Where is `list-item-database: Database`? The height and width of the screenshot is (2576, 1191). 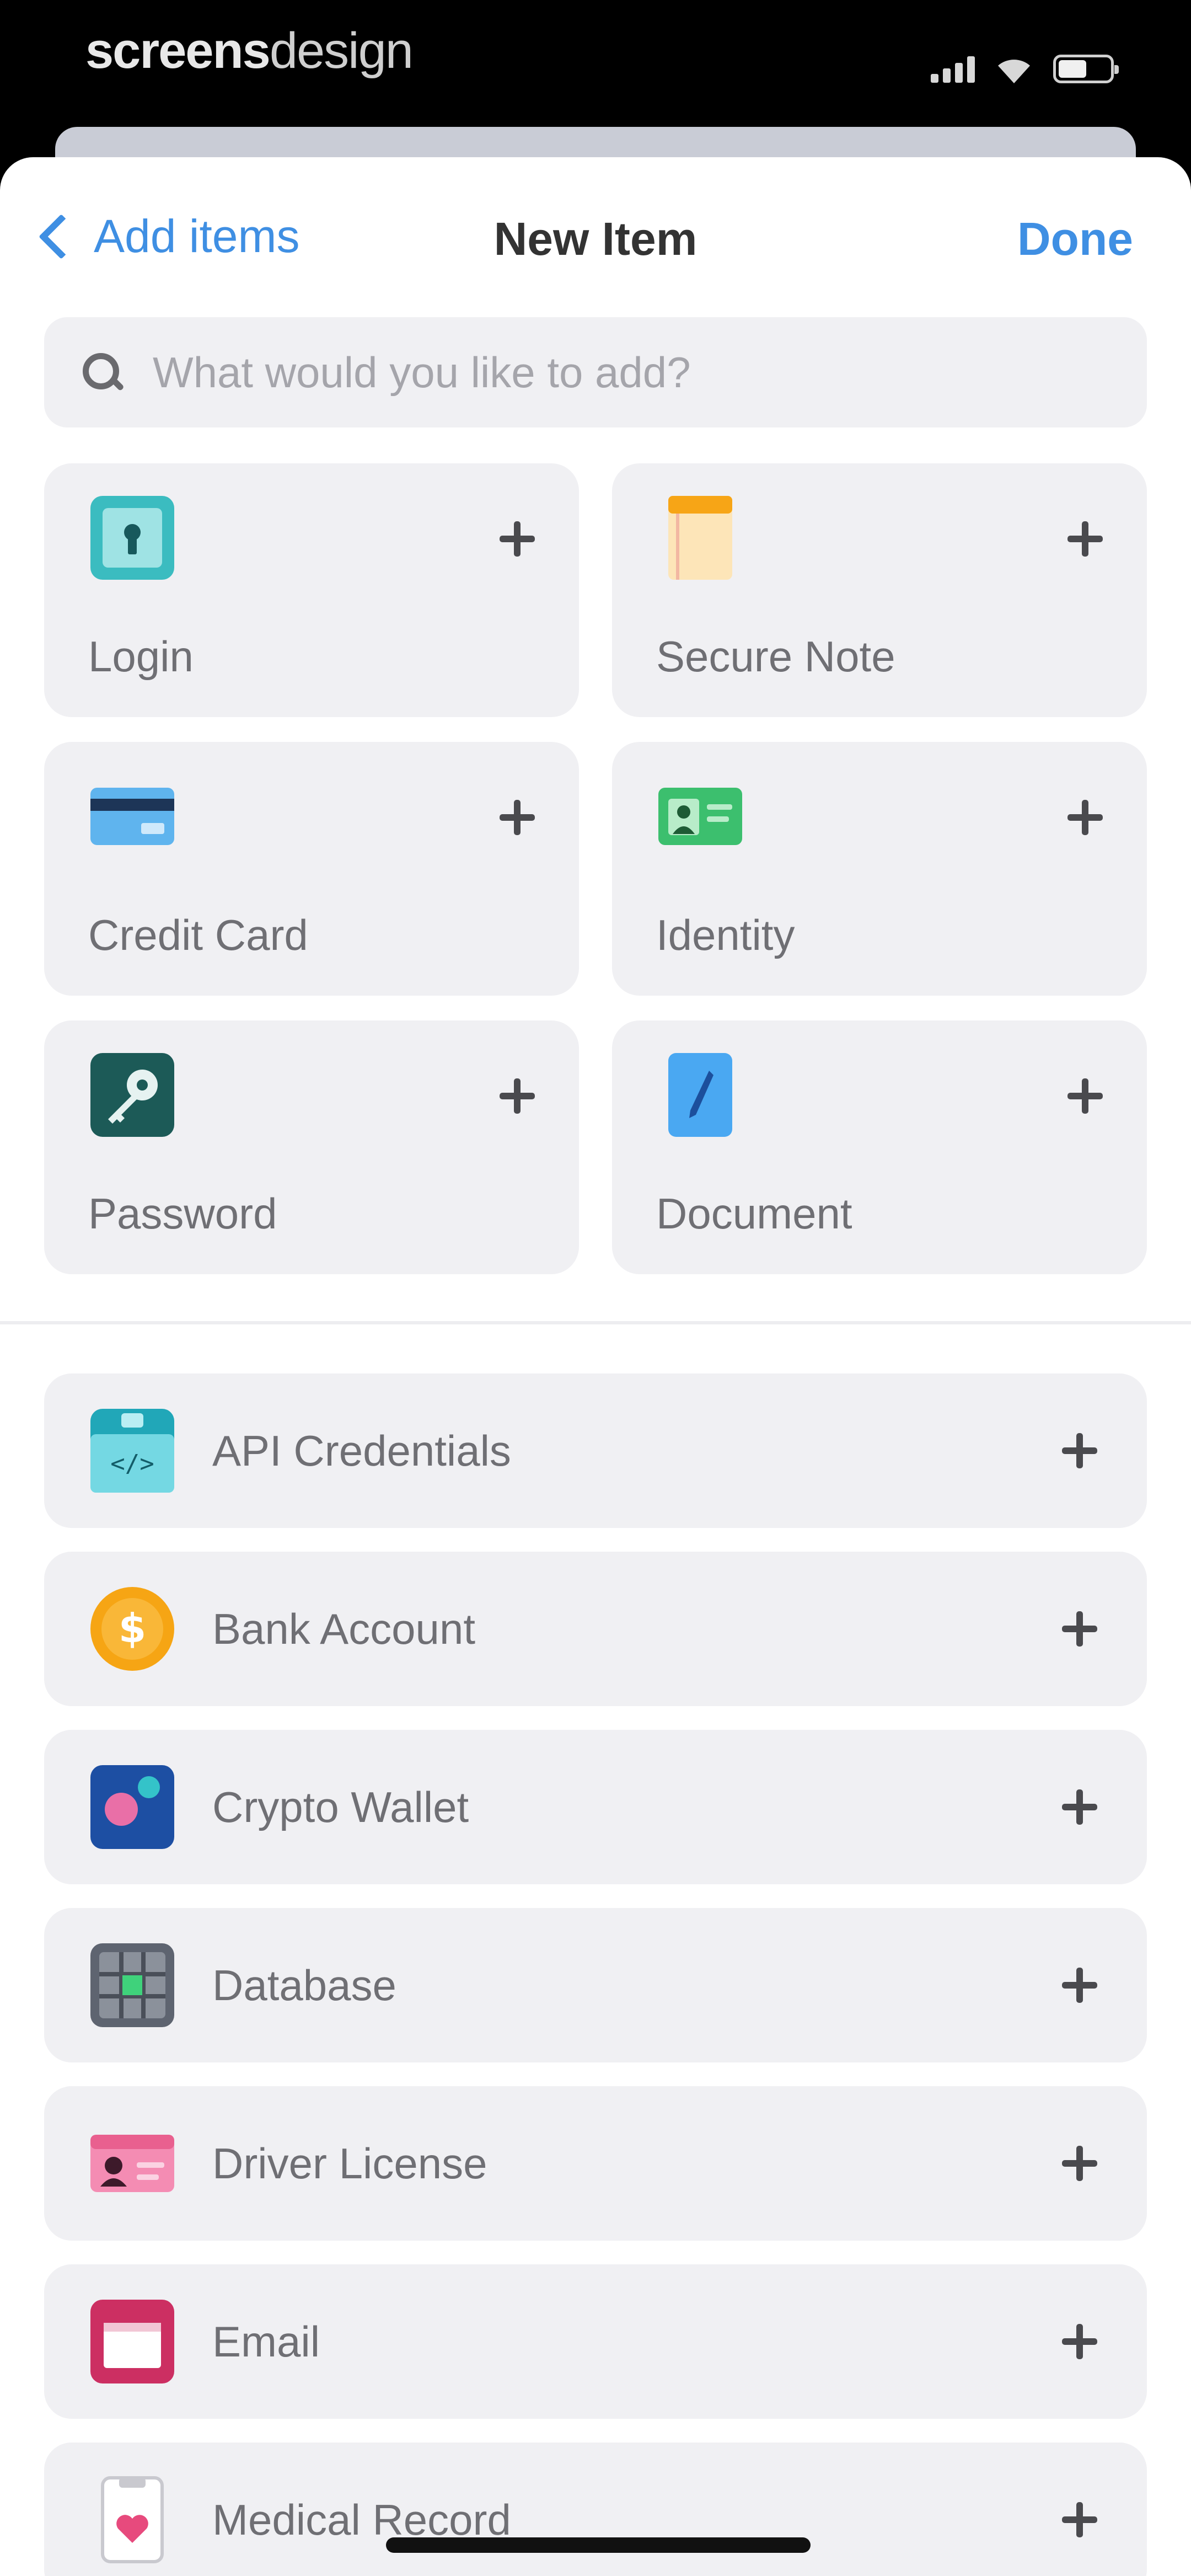
list-item-database: Database is located at coordinates (595, 1985).